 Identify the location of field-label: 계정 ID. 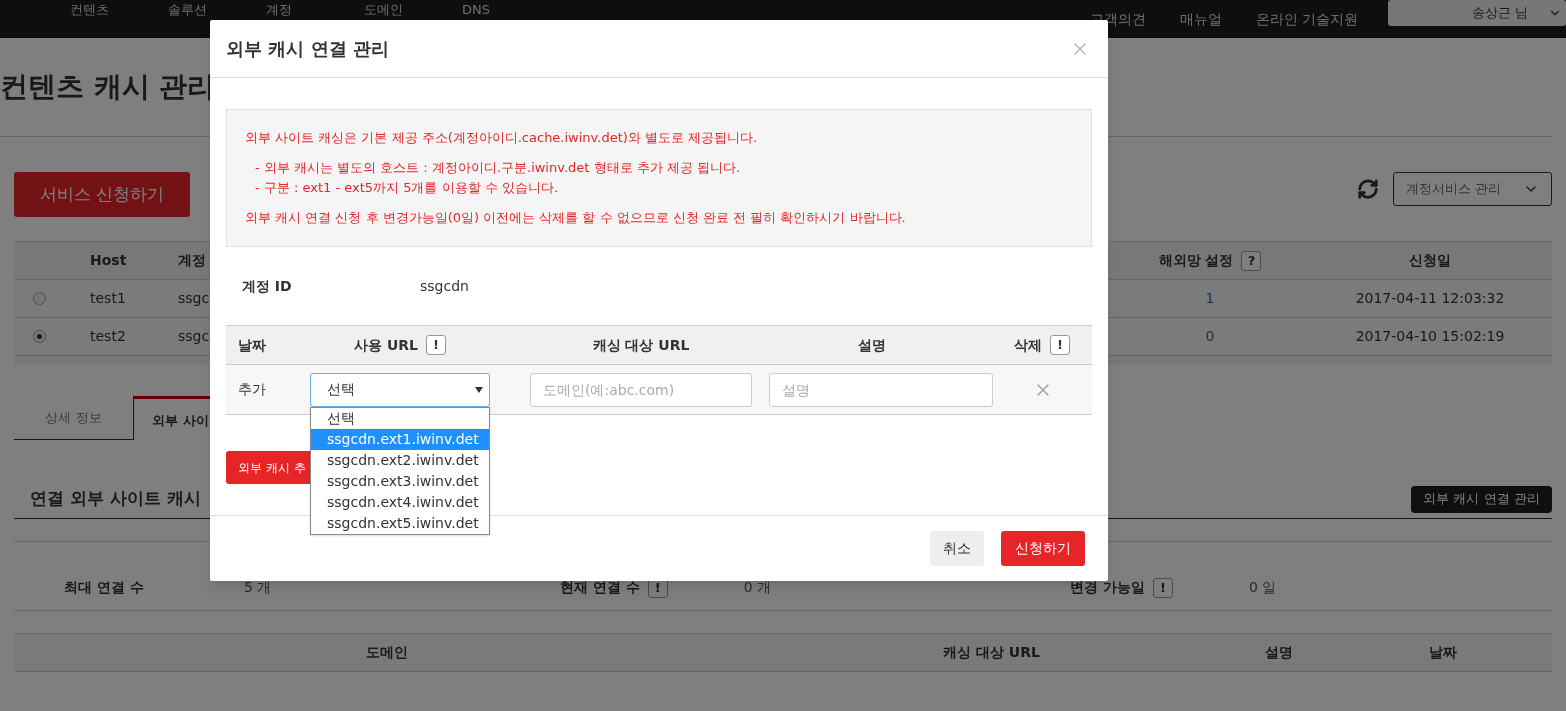
(267, 286).